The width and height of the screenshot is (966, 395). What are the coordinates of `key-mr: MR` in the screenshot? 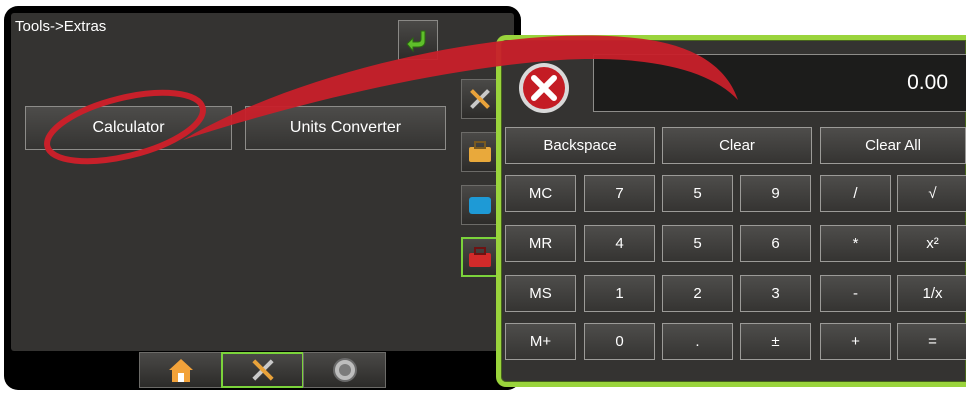 It's located at (540, 243).